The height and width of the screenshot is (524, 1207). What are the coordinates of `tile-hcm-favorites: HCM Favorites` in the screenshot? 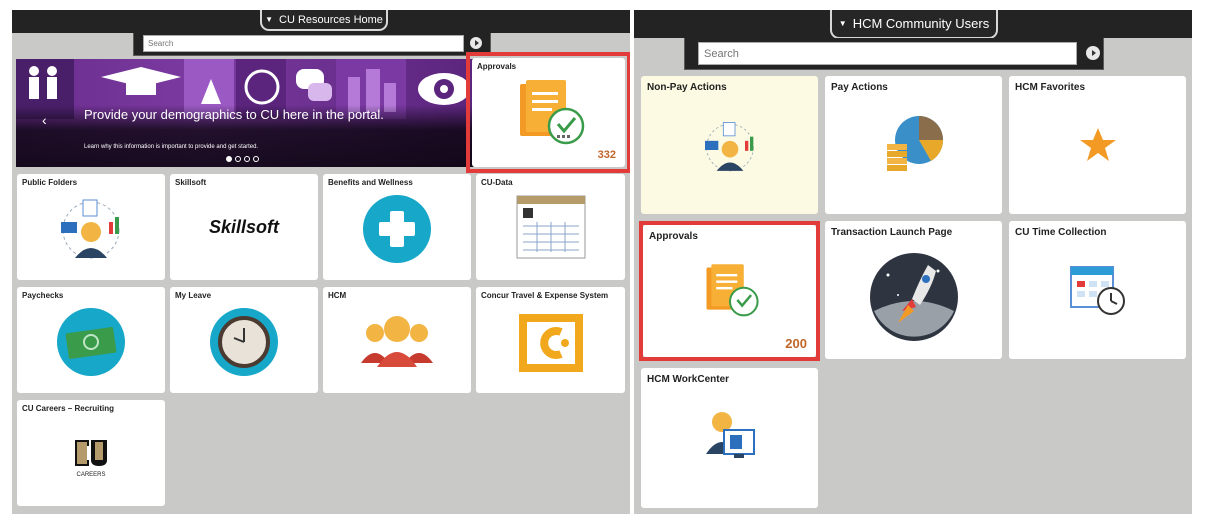 It's located at (1097, 145).